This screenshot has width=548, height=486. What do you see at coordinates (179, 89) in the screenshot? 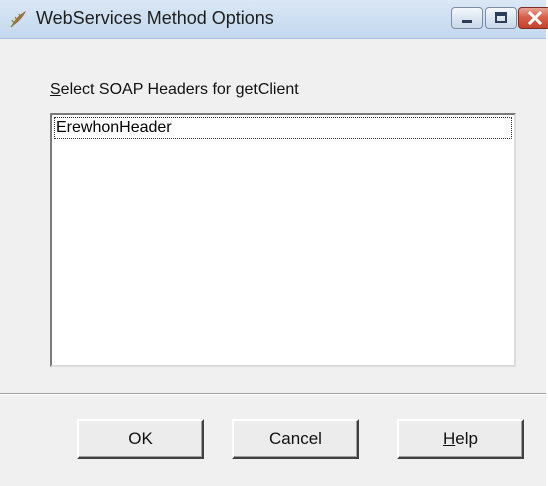
I see `label-rest: elect SOAP Headers for getClient` at bounding box center [179, 89].